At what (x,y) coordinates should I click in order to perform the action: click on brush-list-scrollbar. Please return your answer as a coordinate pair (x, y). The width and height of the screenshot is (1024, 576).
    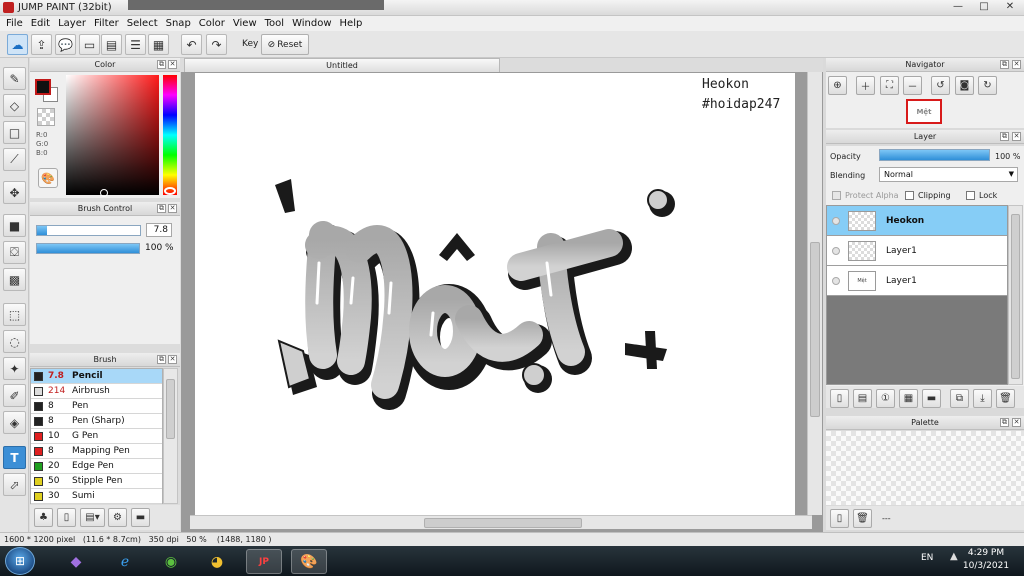
    Looking at the image, I should click on (170, 436).